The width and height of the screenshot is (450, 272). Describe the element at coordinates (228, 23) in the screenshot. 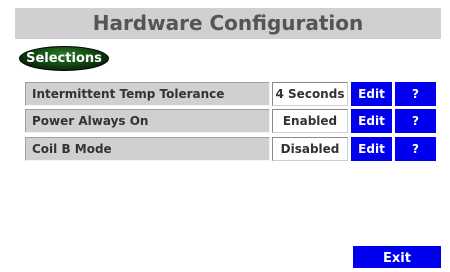

I see `page-title: Hardware Configuration` at that location.